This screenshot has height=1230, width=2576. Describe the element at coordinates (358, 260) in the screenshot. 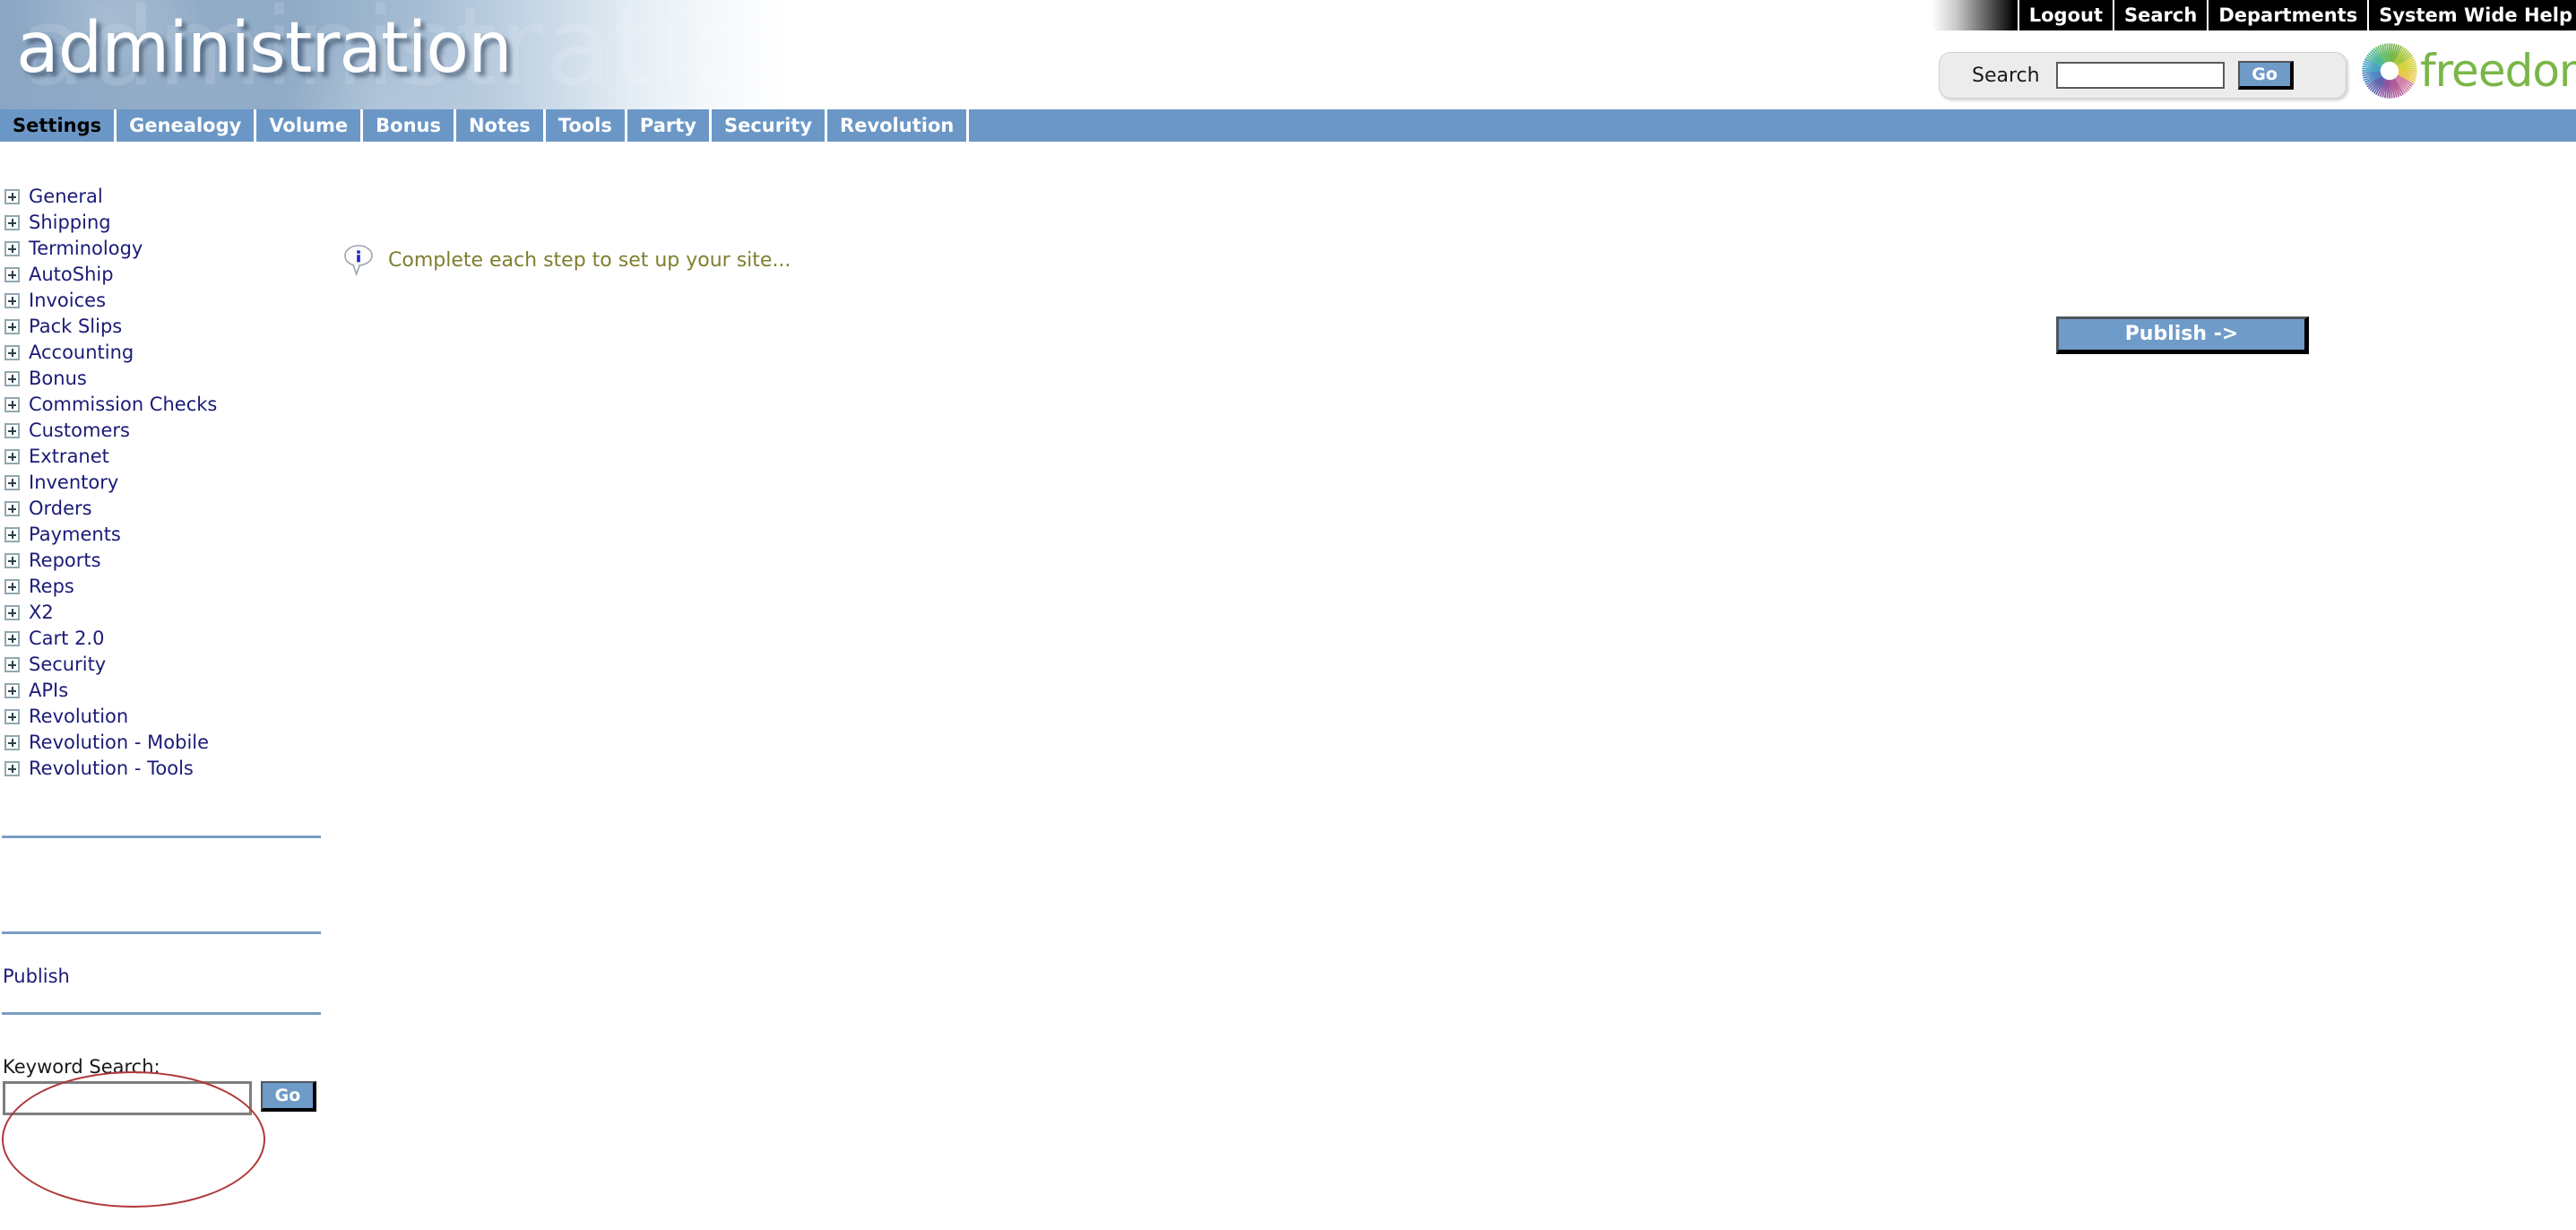

I see `info-balloon-icon` at that location.